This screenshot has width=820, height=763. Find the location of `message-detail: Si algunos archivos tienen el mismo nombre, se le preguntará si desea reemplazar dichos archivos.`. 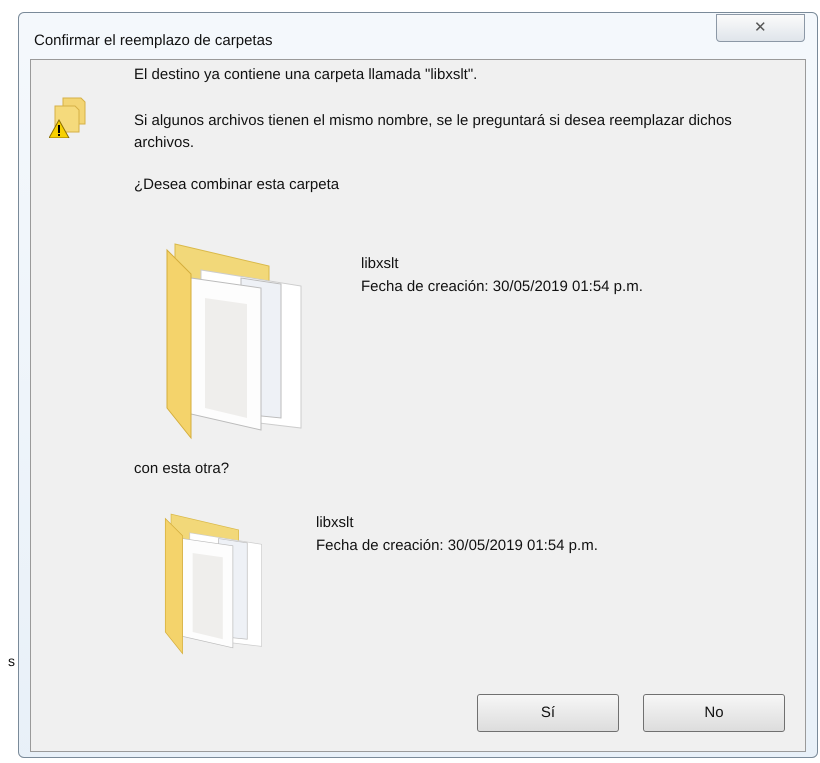

message-detail: Si algunos archivos tienen el mismo nombre, se le preguntará si desea reemplazar dichos archivos. is located at coordinates (433, 132).